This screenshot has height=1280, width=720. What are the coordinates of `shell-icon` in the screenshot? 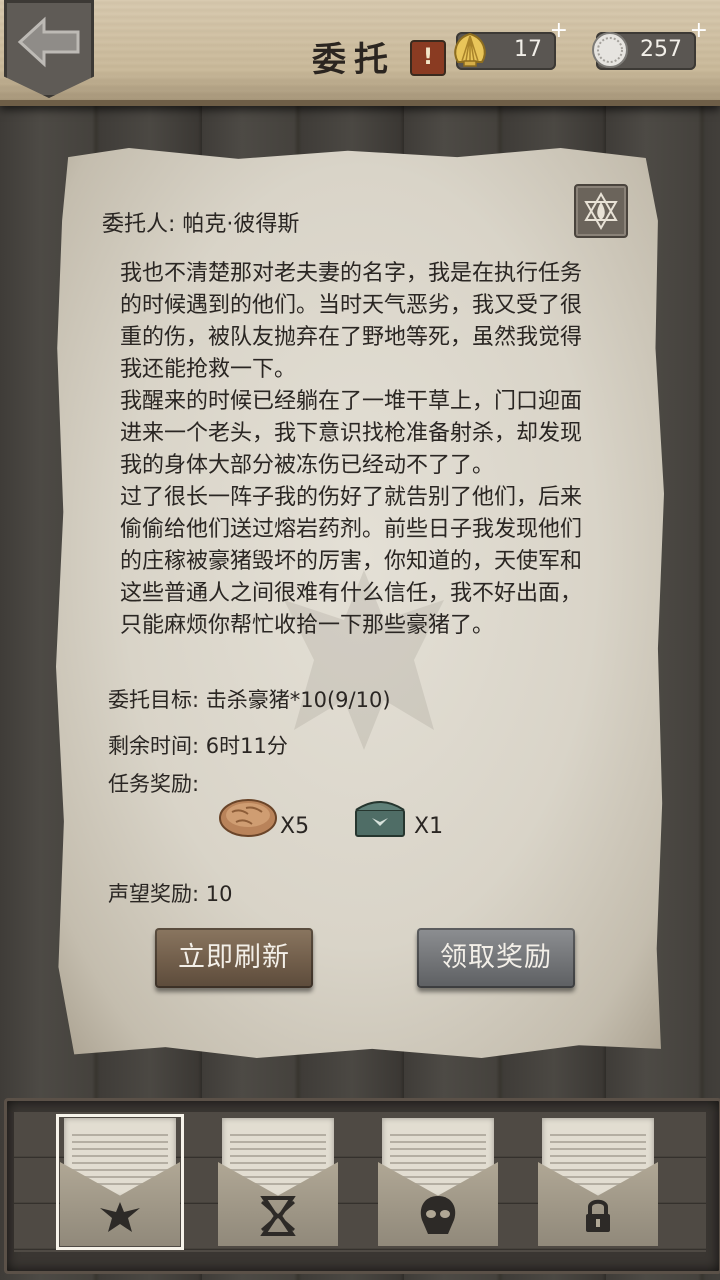 It's located at (470, 49).